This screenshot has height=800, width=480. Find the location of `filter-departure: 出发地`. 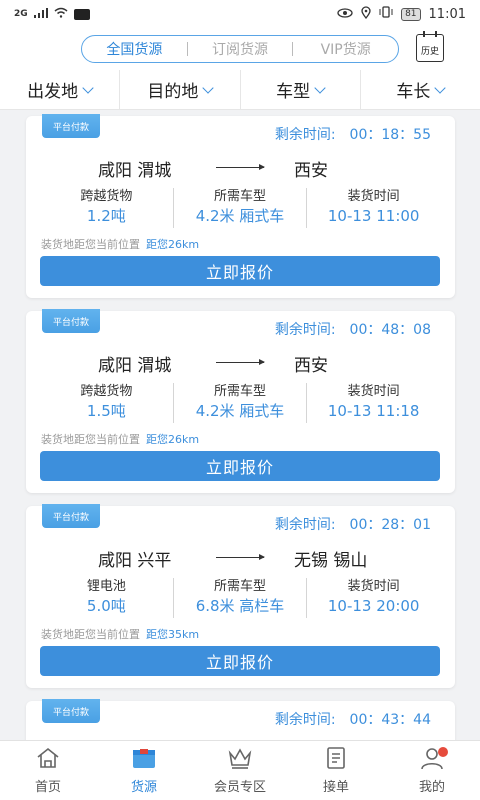

filter-departure: 出发地 is located at coordinates (59, 89).